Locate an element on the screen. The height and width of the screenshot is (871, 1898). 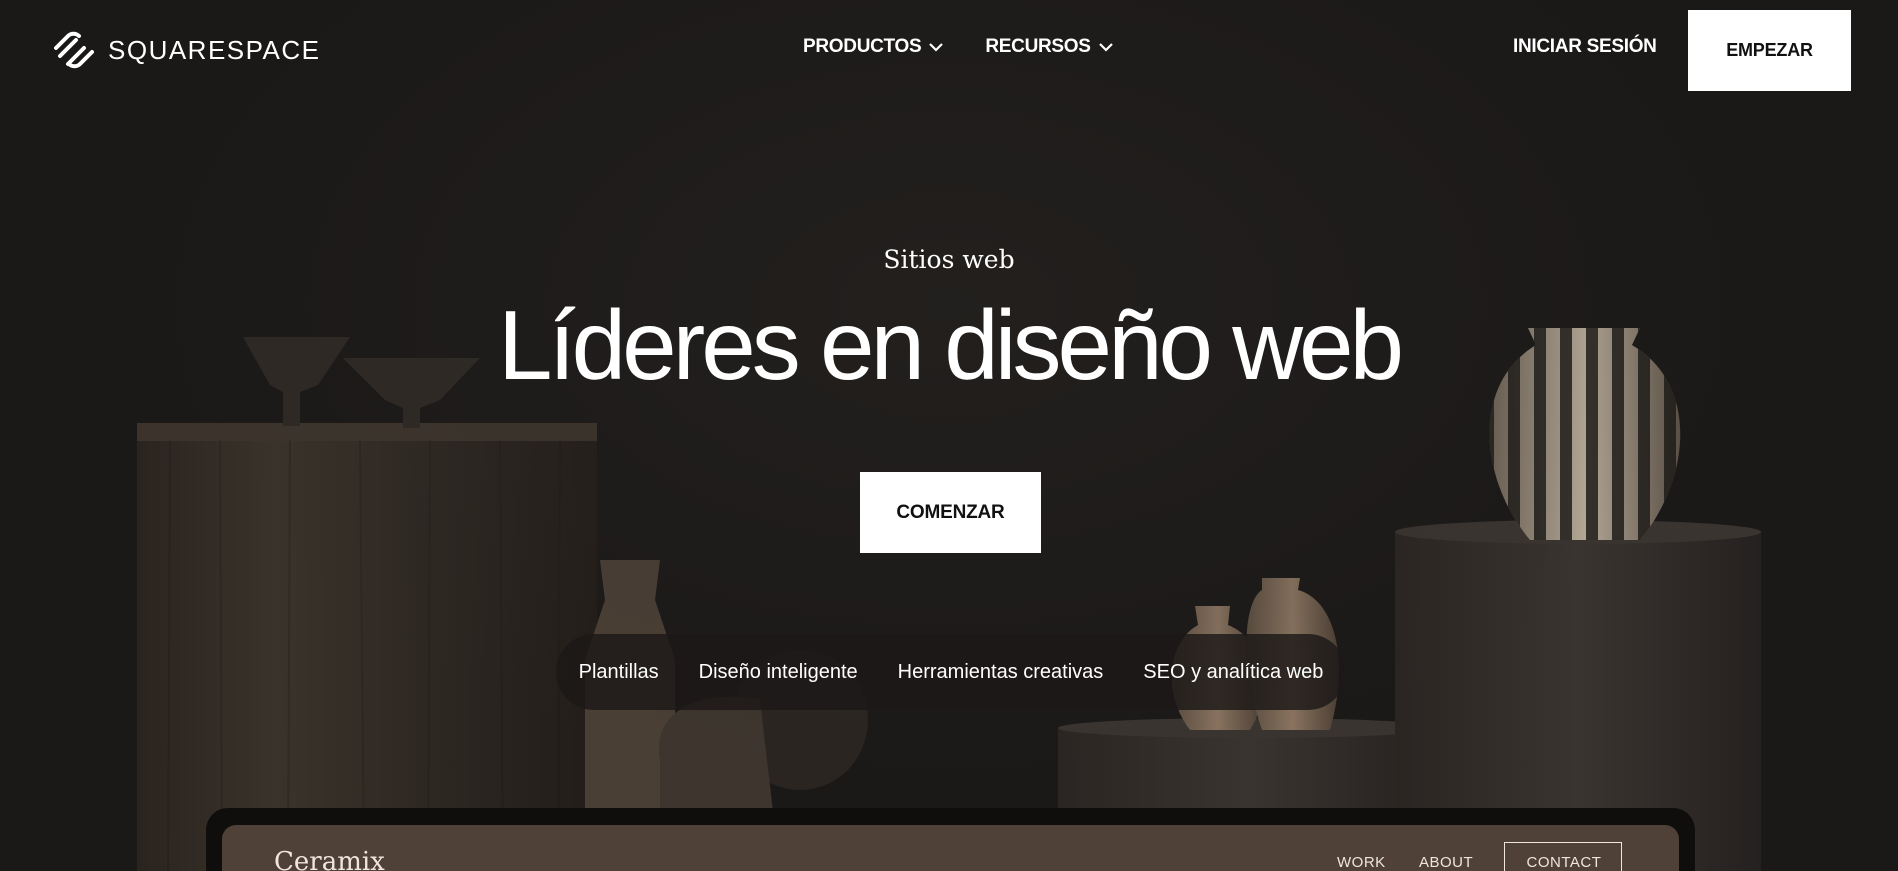
tab-diseno-inteligente: Diseño inteligente is located at coordinates (778, 672).